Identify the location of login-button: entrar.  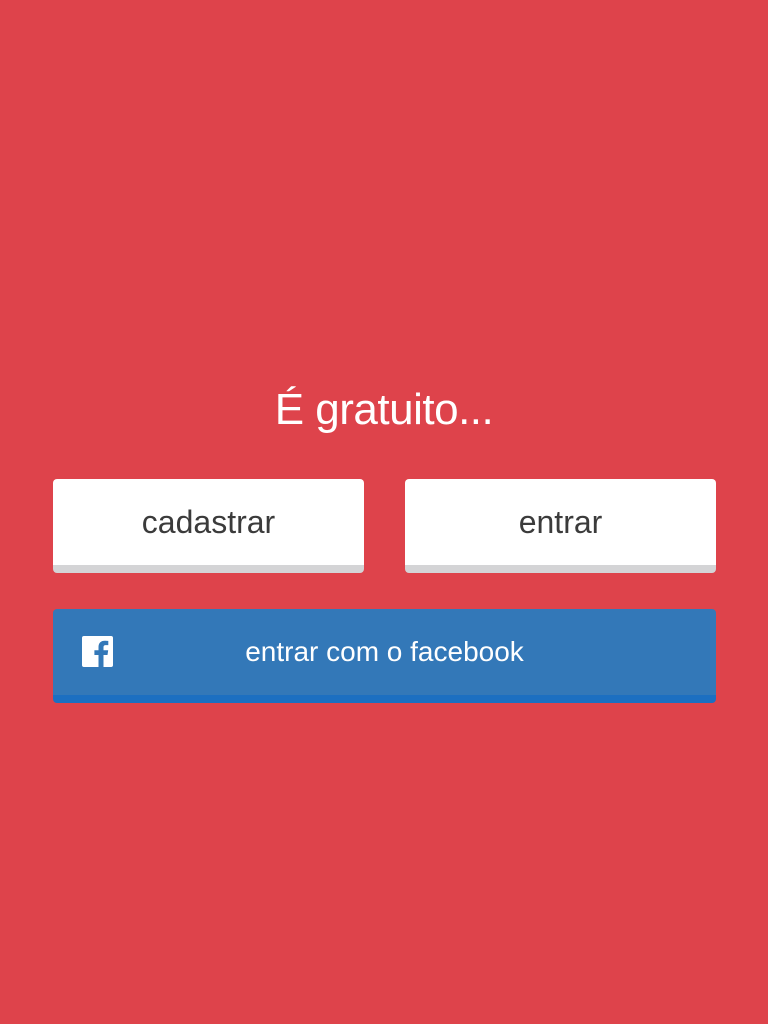
(560, 526).